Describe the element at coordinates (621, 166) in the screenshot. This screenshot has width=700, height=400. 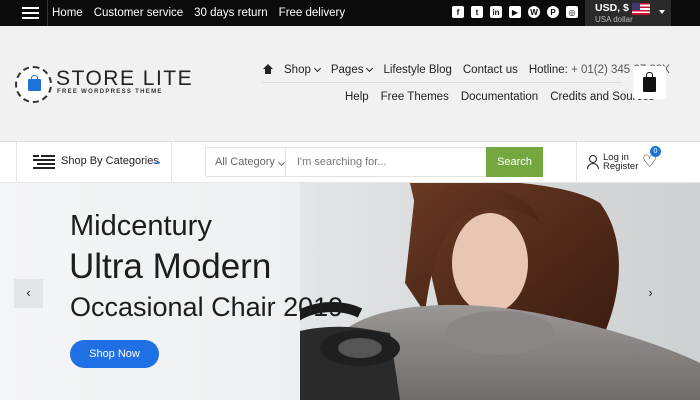
I see `register-label: Register` at that location.